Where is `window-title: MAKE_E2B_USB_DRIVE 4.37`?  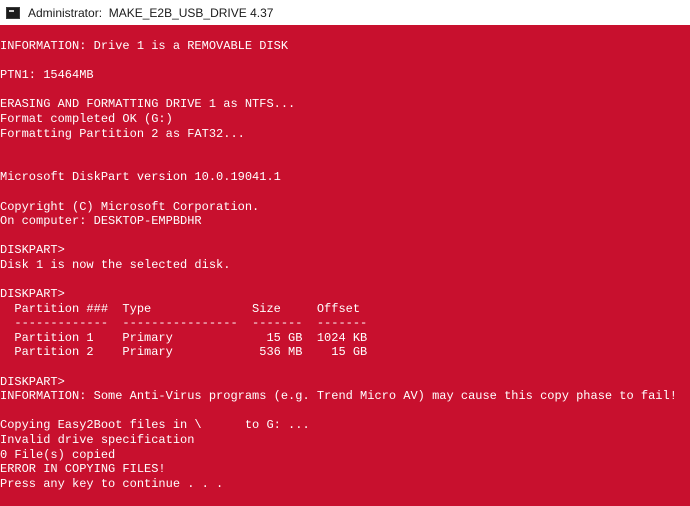 window-title: MAKE_E2B_USB_DRIVE 4.37 is located at coordinates (191, 12).